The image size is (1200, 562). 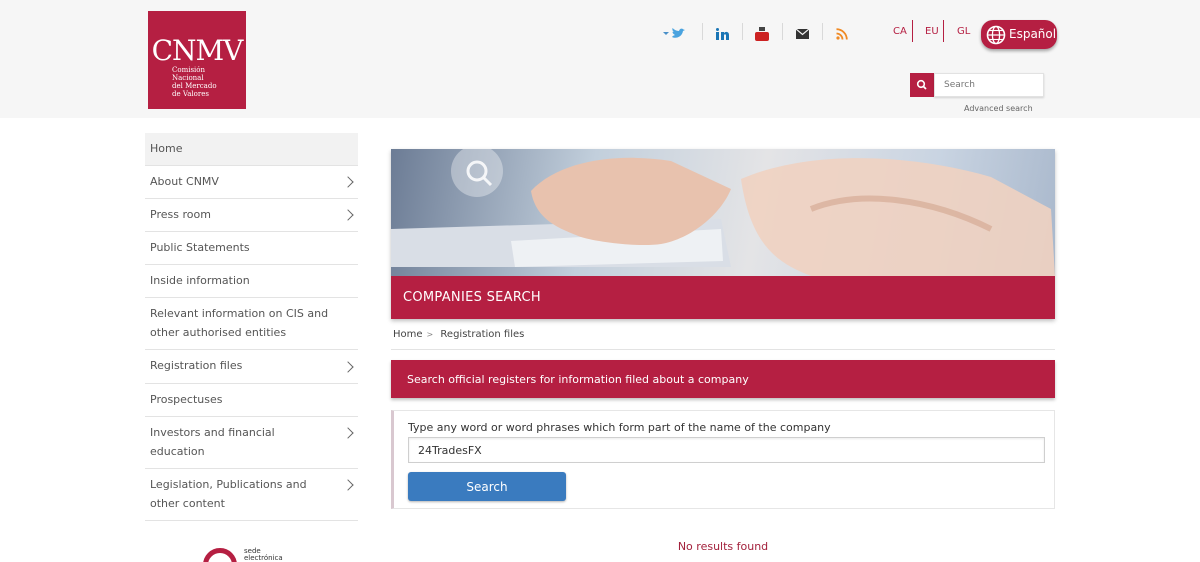 What do you see at coordinates (996, 35) in the screenshot?
I see `globe-icon` at bounding box center [996, 35].